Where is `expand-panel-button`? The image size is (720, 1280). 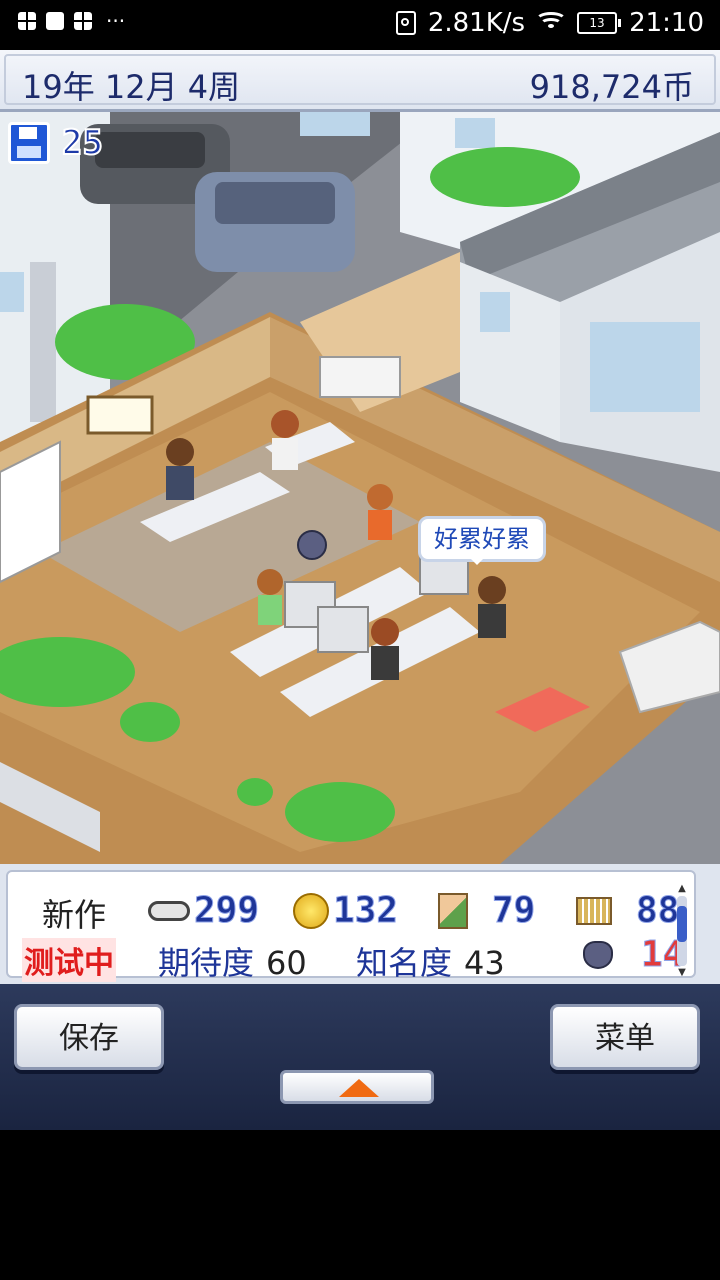
expand-panel-button is located at coordinates (357, 1087).